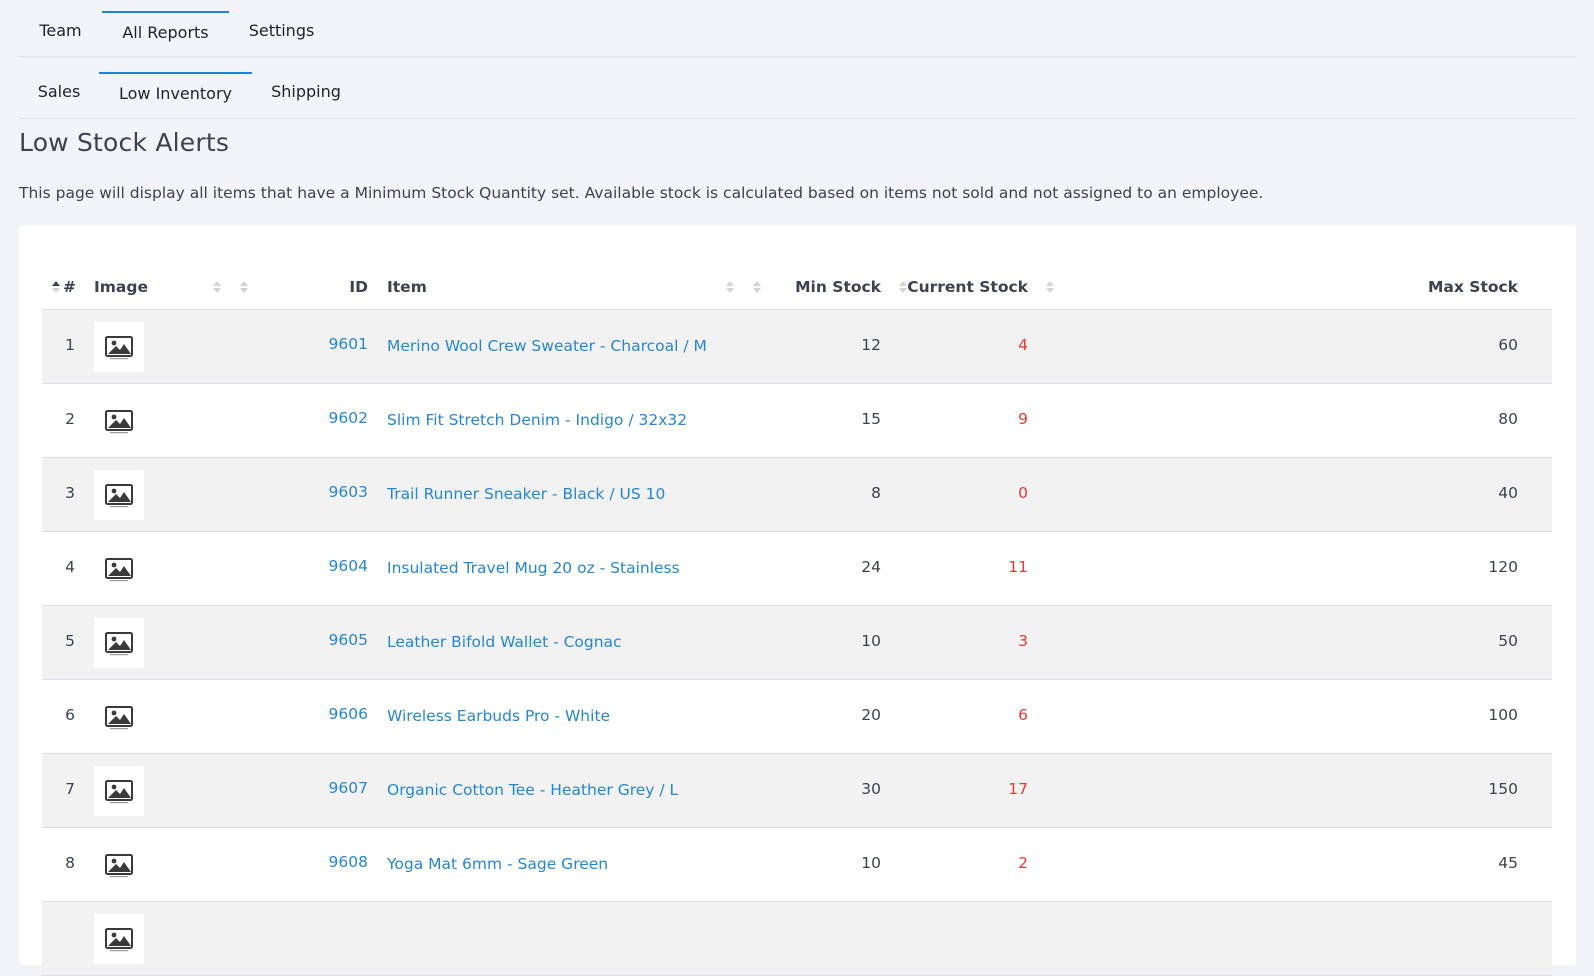  What do you see at coordinates (306, 91) in the screenshot?
I see `tab-label: Shipping` at bounding box center [306, 91].